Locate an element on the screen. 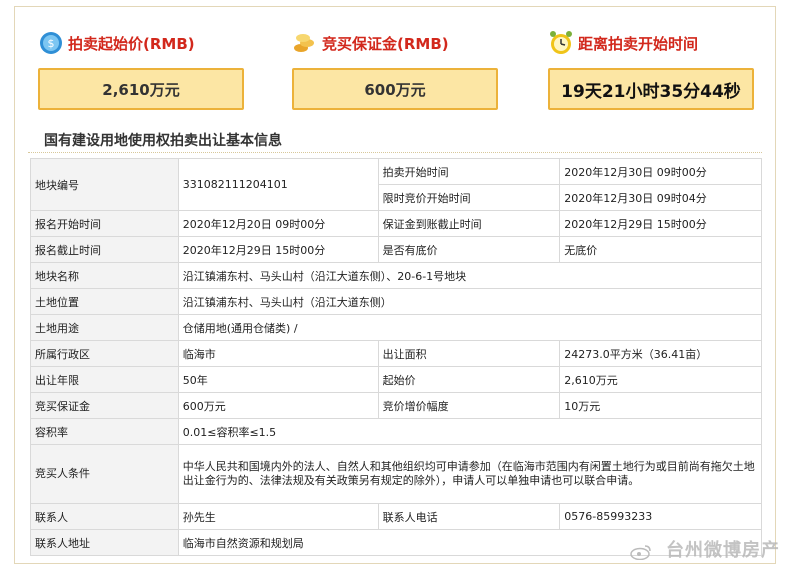 The width and height of the screenshot is (790, 564). table-key: 报名截止时间 is located at coordinates (104, 249).